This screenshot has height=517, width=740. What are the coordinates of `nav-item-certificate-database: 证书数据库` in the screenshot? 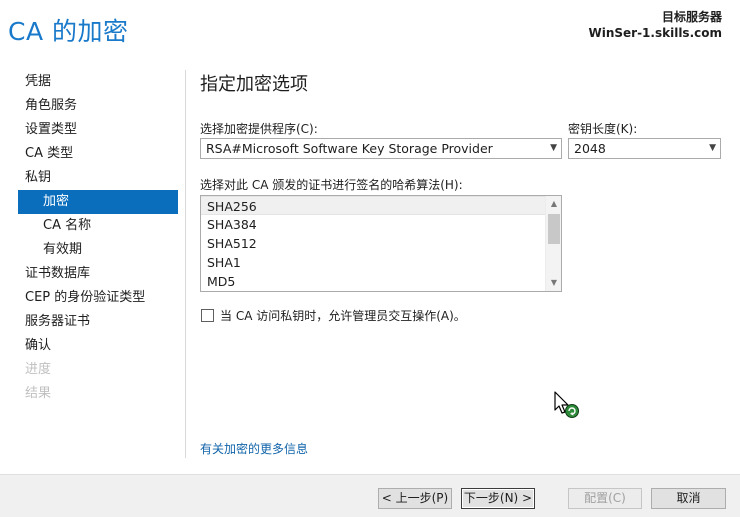 It's located at (98, 274).